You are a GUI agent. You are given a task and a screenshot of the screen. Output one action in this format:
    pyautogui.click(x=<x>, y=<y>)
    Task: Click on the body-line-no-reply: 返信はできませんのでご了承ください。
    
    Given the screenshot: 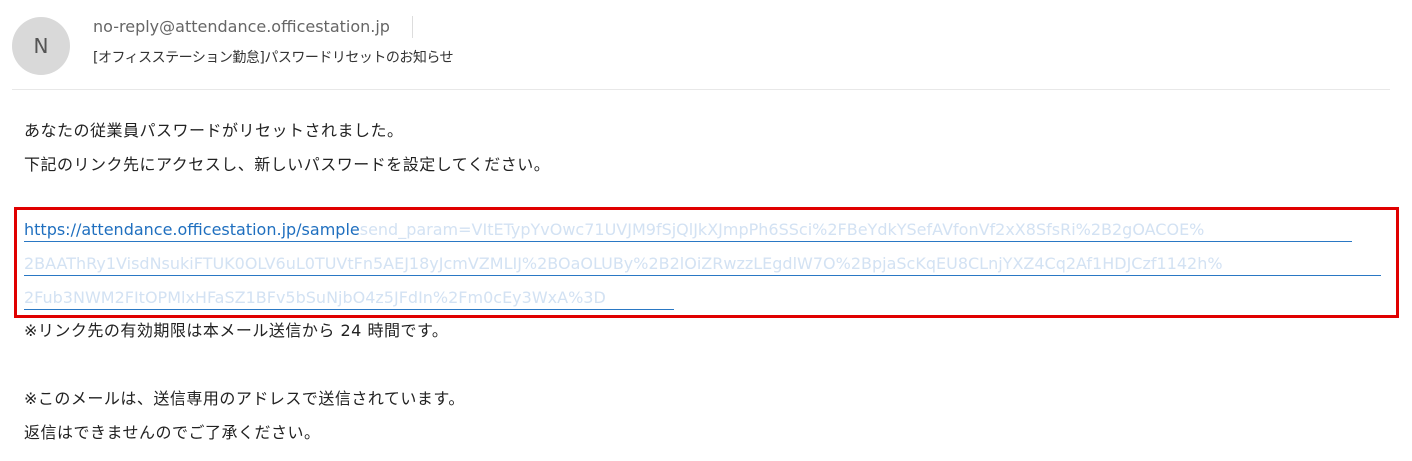 What is the action you would take?
    pyautogui.click(x=172, y=432)
    